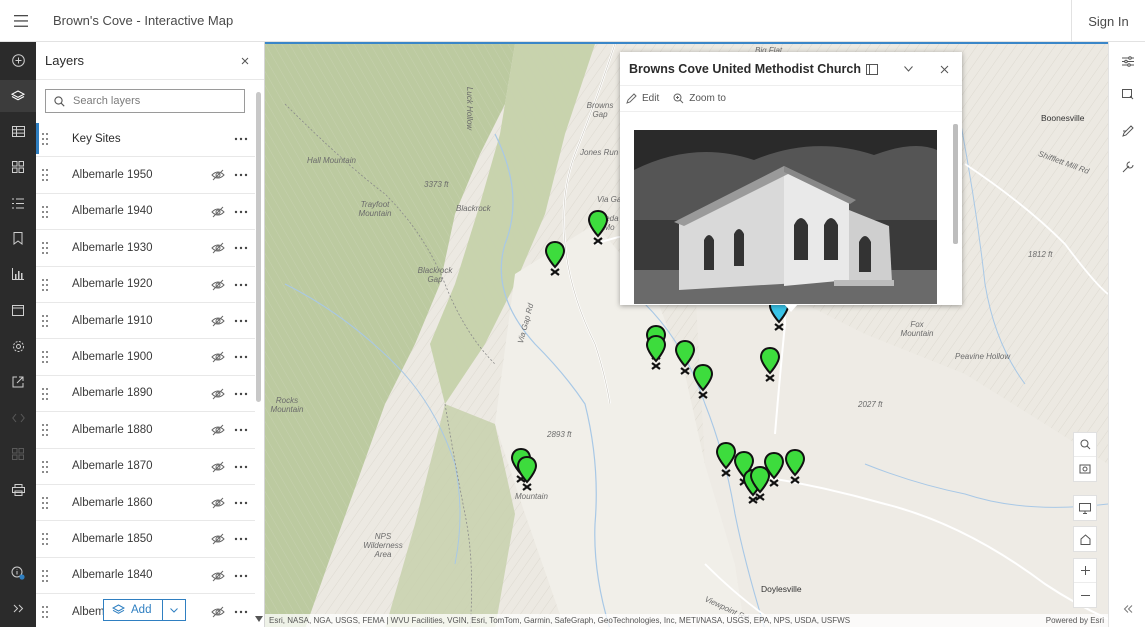  I want to click on fullscreen-button, so click(1085, 508).